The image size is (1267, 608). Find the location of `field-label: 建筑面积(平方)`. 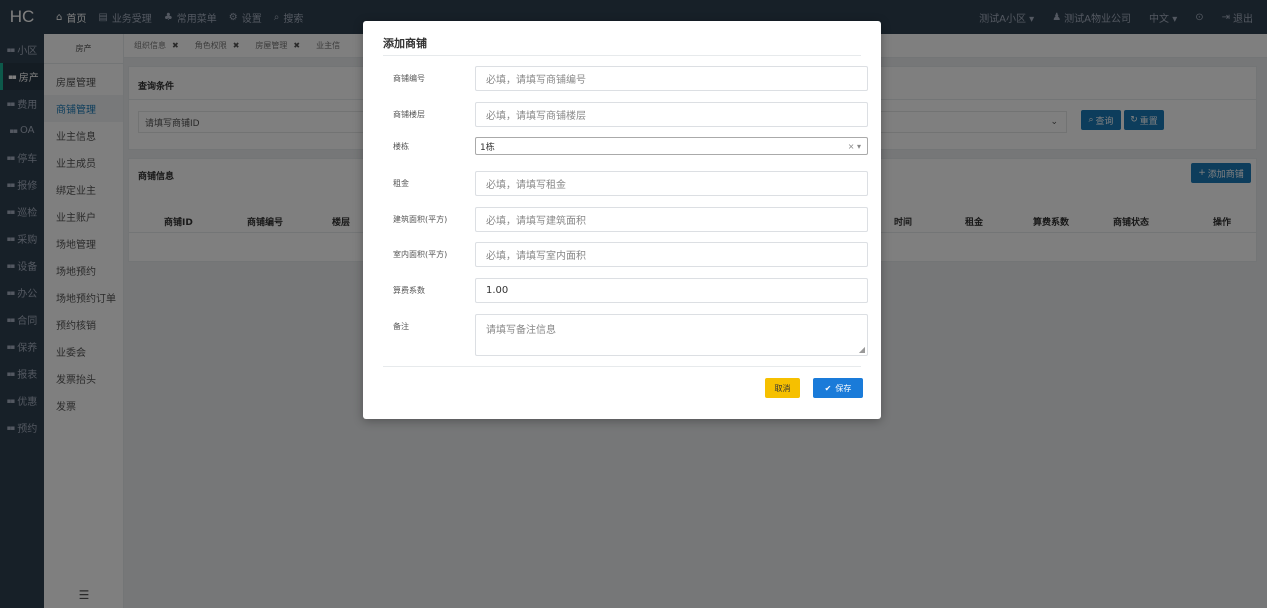

field-label: 建筑面积(平方) is located at coordinates (420, 219).